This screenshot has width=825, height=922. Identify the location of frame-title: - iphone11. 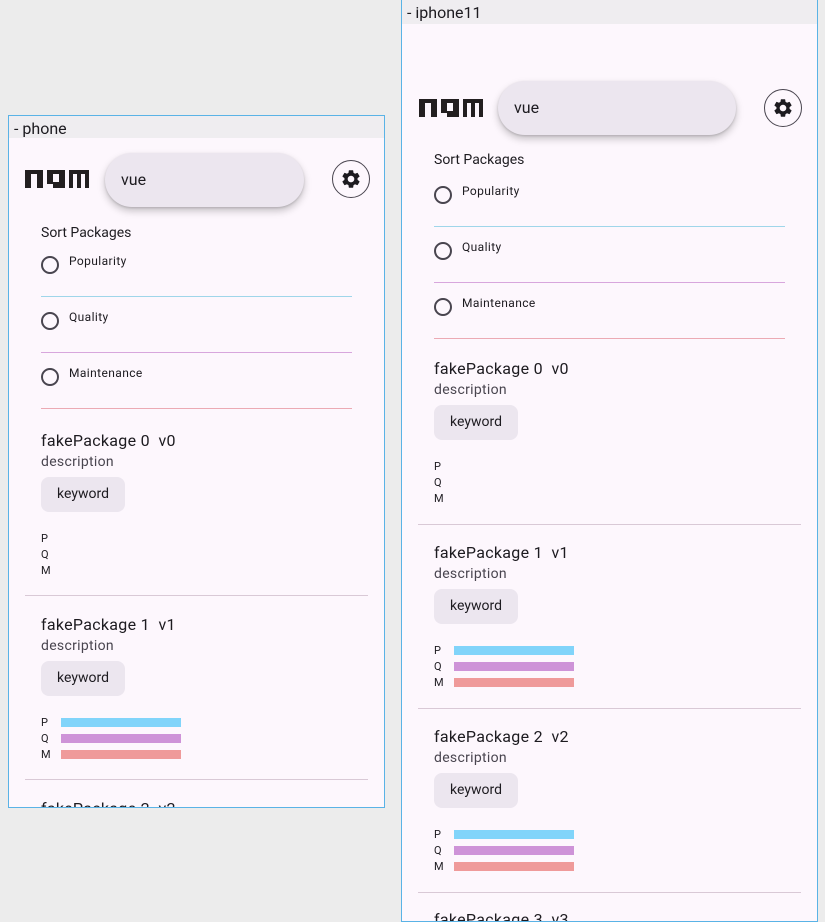
(609, 12).